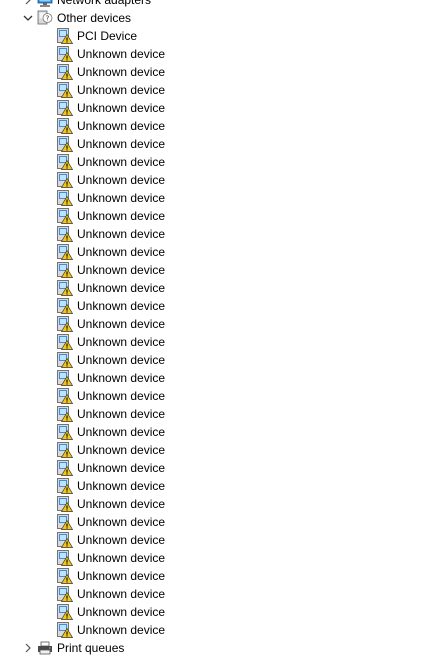 The width and height of the screenshot is (433, 657). What do you see at coordinates (94, 18) in the screenshot?
I see `tree-node-label: Other devices` at bounding box center [94, 18].